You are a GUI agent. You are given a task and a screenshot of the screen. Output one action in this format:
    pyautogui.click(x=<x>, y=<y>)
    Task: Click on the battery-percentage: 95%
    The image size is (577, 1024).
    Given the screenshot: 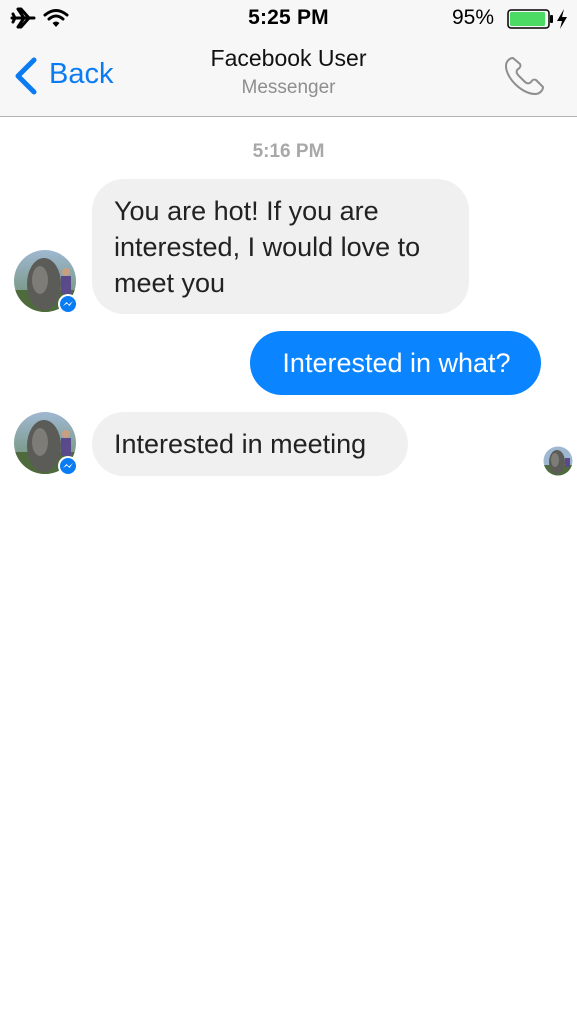 What is the action you would take?
    pyautogui.click(x=473, y=17)
    